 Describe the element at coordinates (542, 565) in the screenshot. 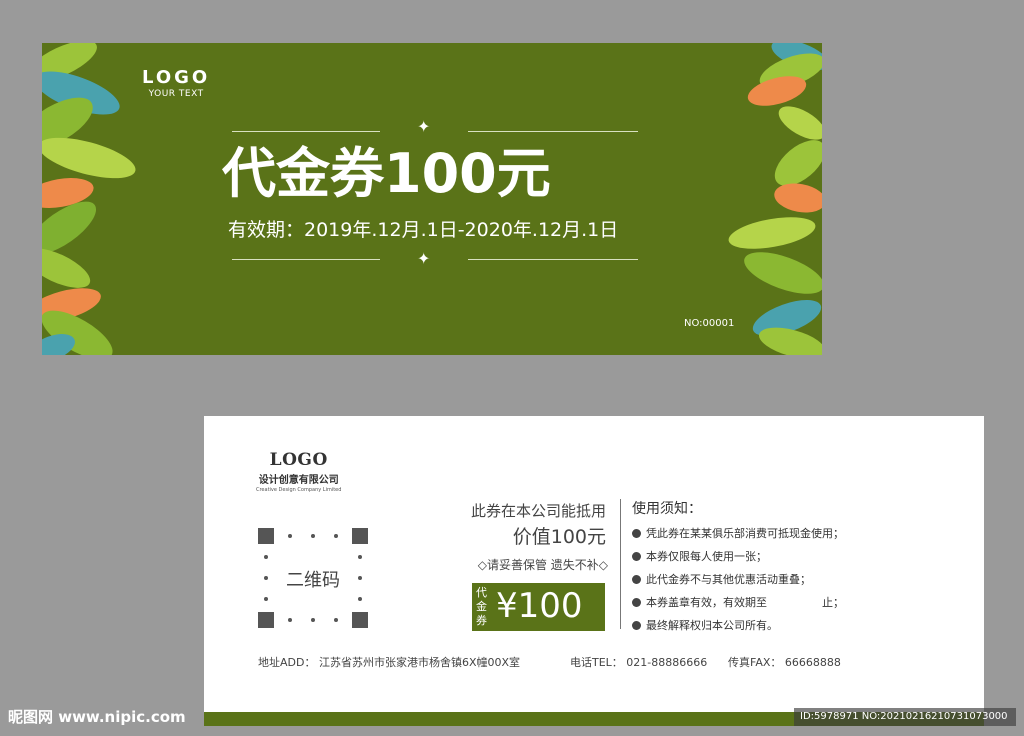

I see `offer-keep-safe: ◇请妥善保管 遗失不补◇` at that location.